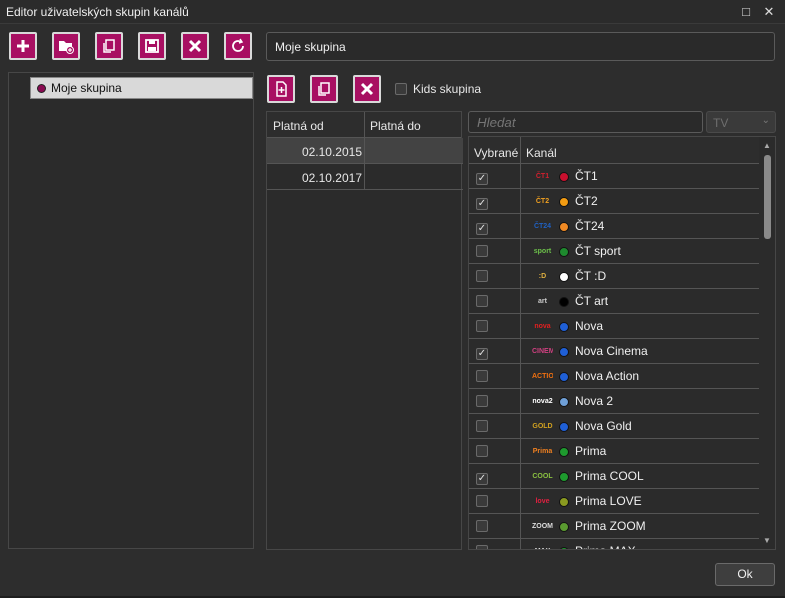 Image resolution: width=785 pixels, height=598 pixels. I want to click on close-icon: ✕, so click(769, 12).